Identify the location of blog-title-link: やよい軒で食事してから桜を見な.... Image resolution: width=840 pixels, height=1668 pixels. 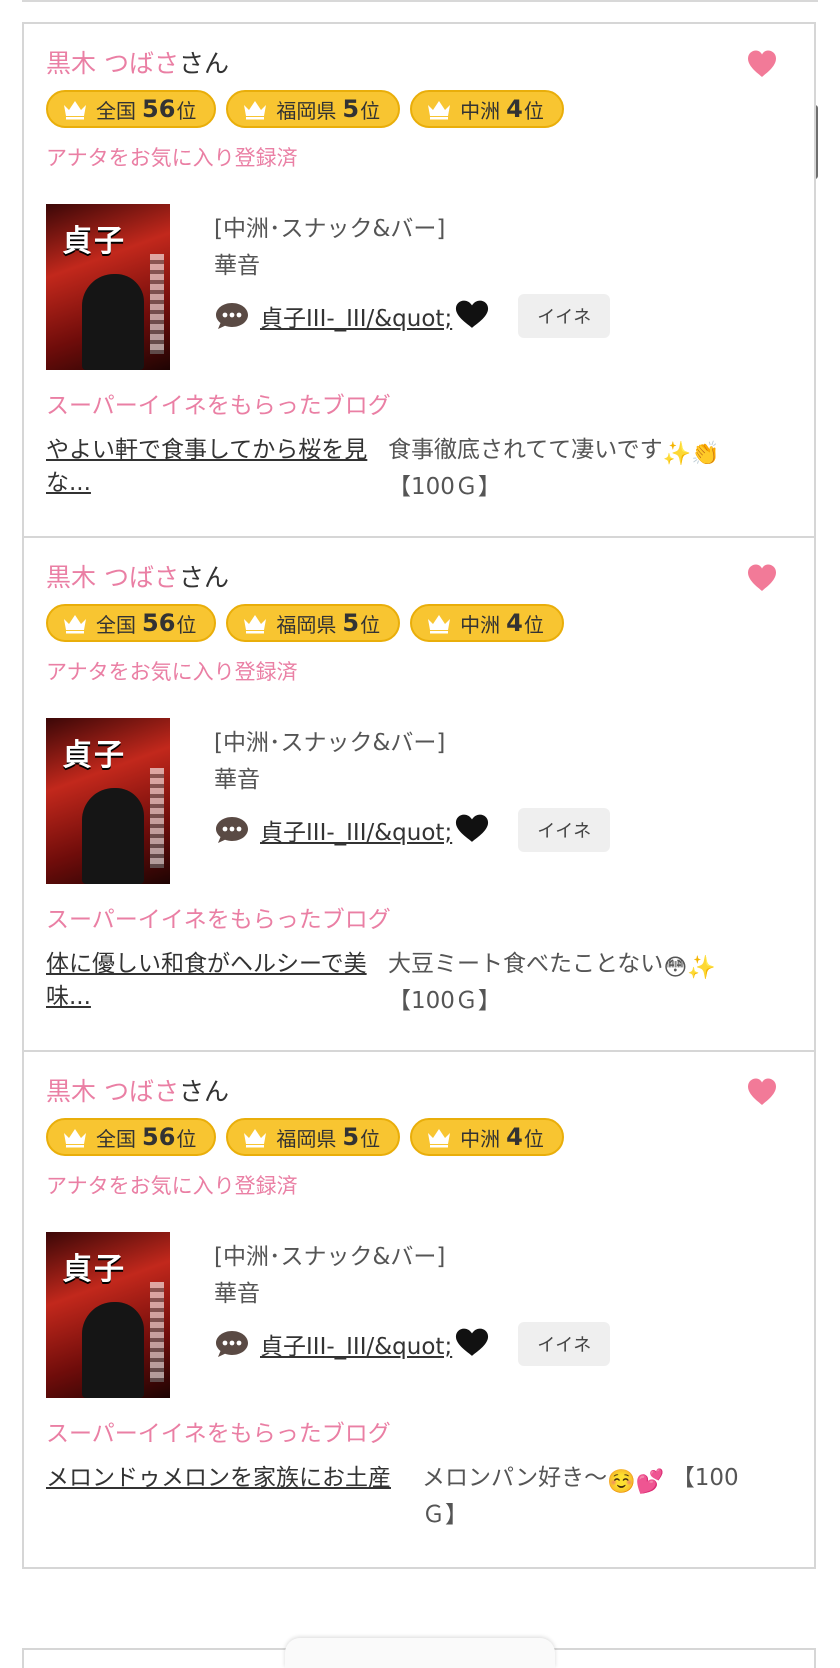
(211, 467).